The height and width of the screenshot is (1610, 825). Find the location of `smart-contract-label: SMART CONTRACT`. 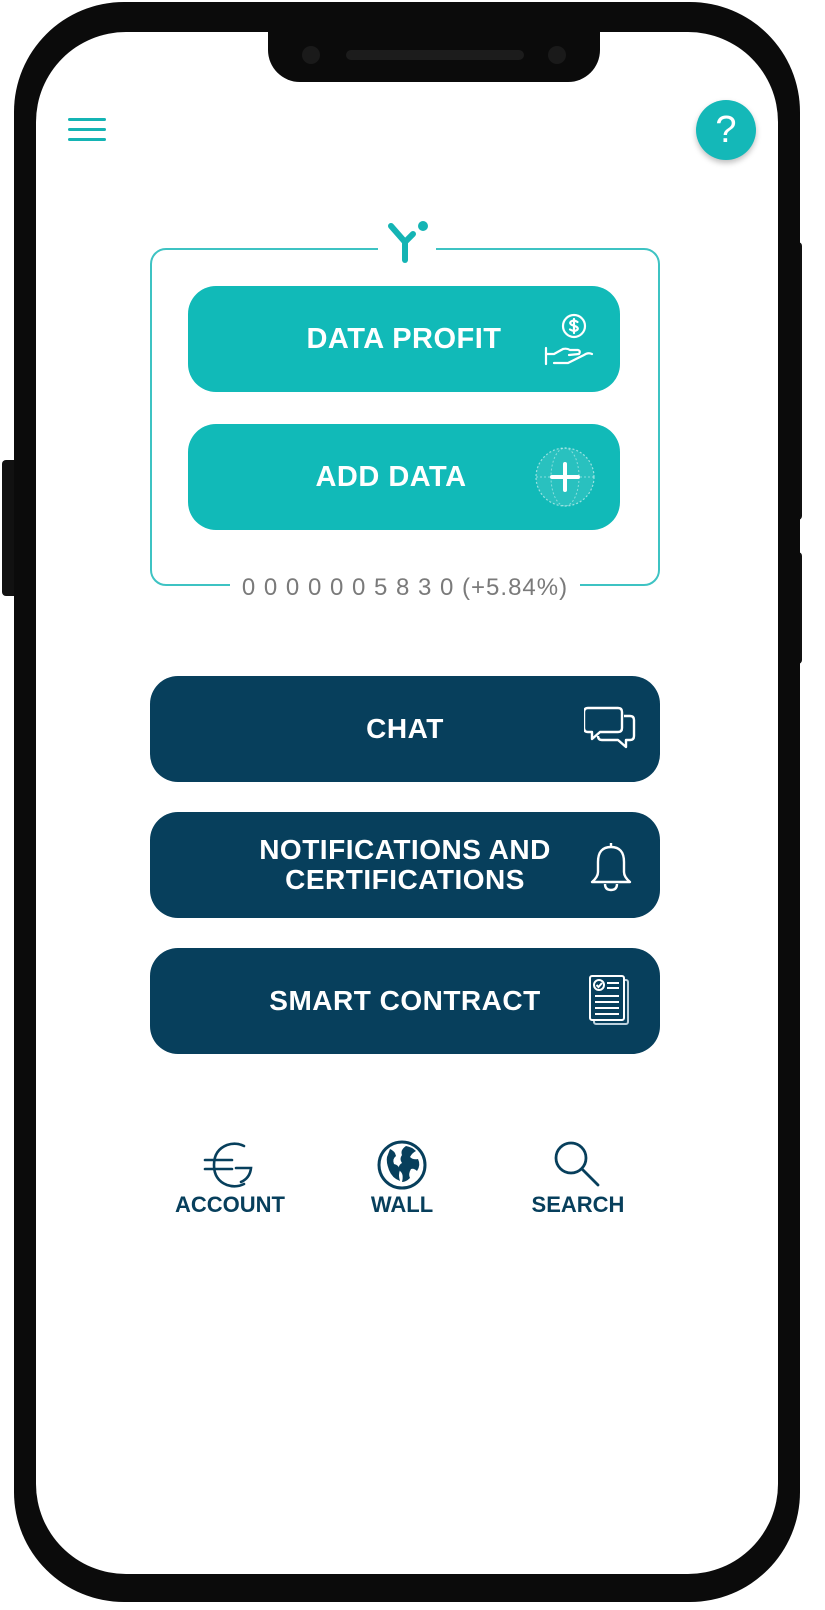

smart-contract-label: SMART CONTRACT is located at coordinates (405, 1000).